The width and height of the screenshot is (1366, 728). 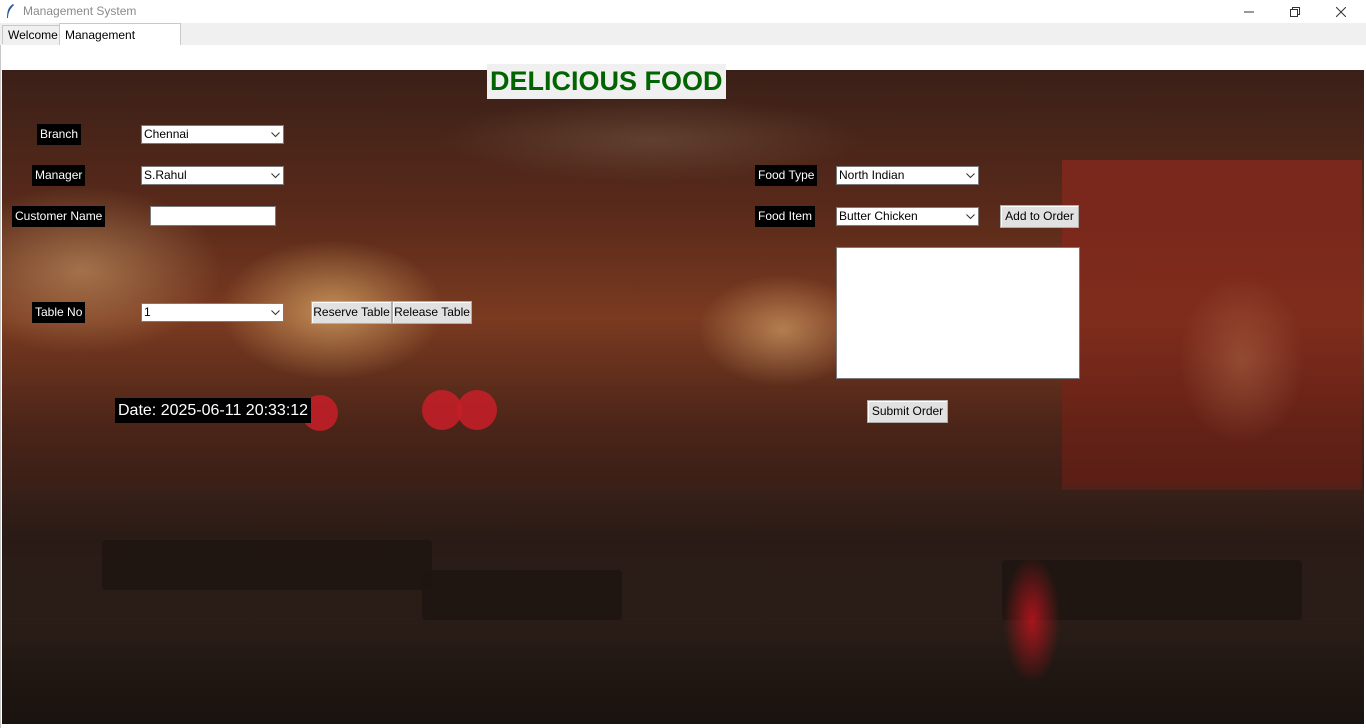 What do you see at coordinates (59, 134) in the screenshot?
I see `branch-label: Branch` at bounding box center [59, 134].